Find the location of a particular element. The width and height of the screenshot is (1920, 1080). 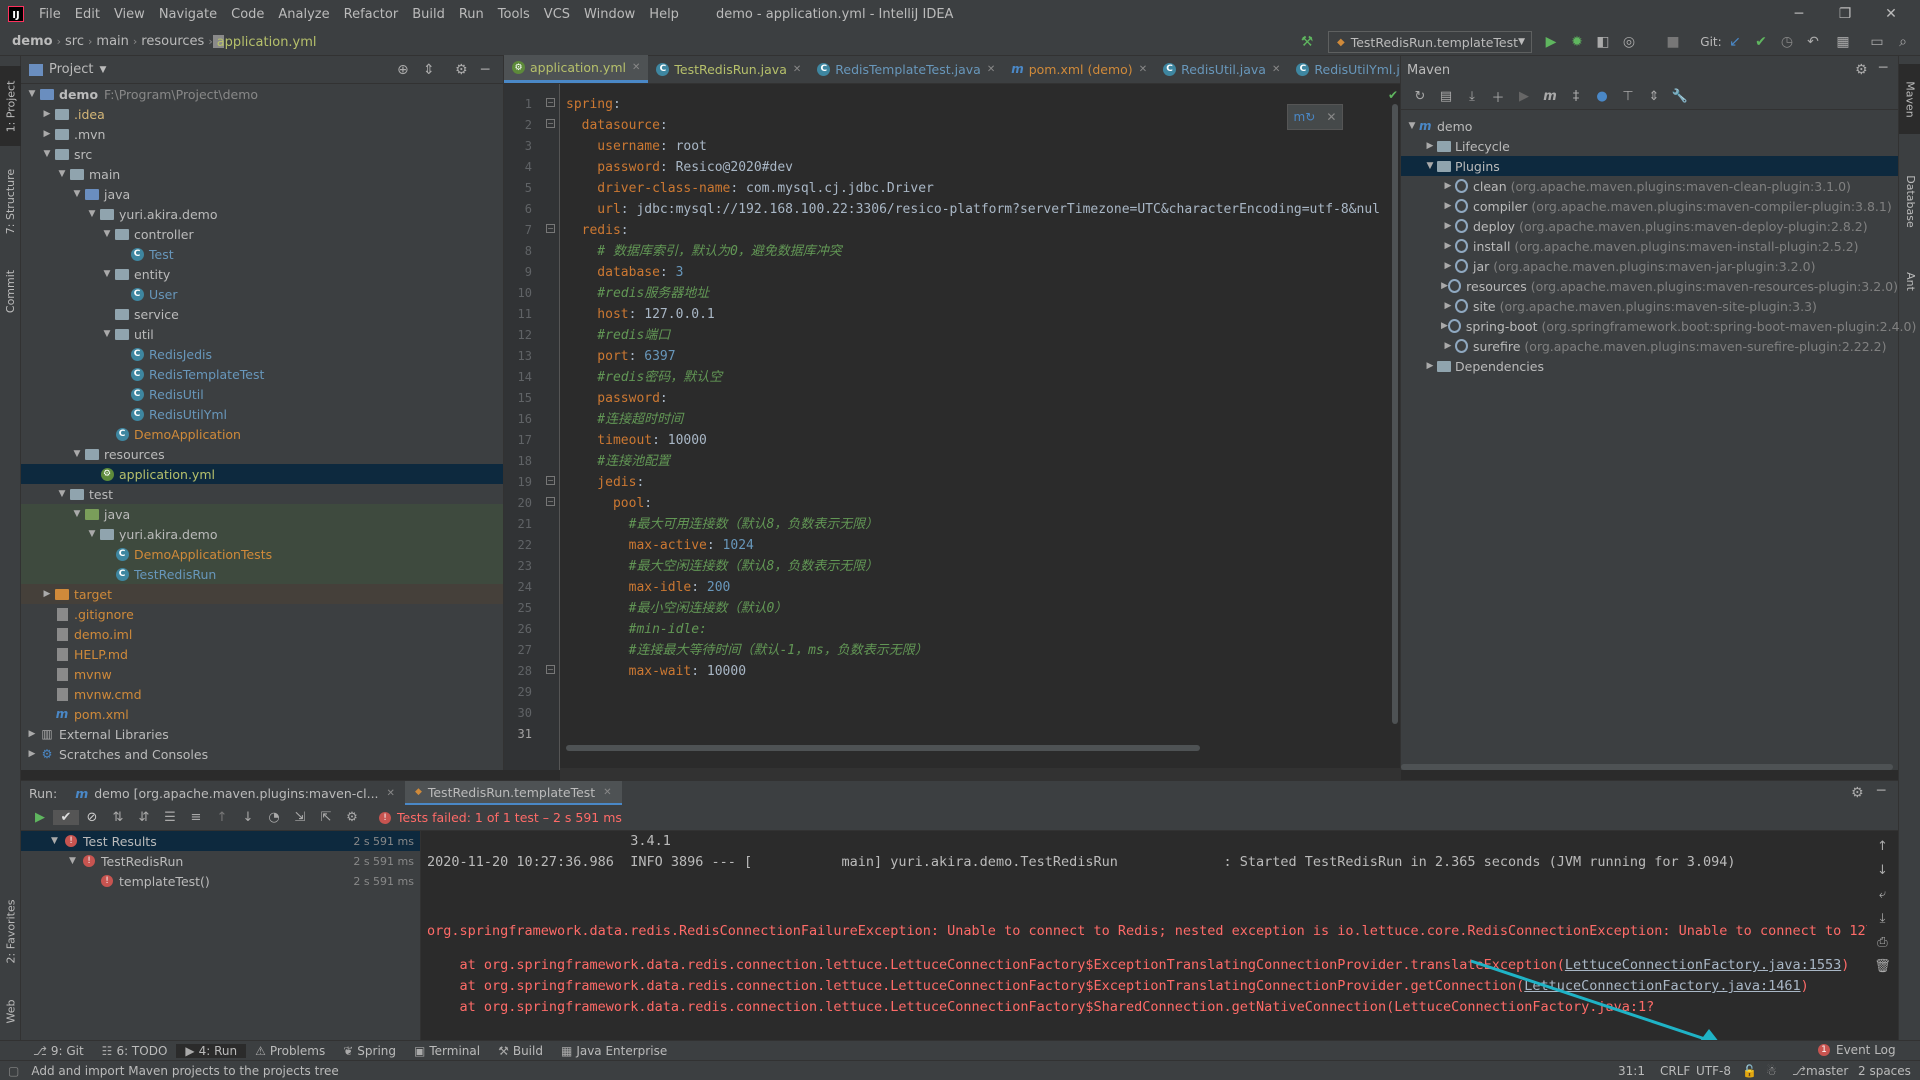

project-tree-item: C Test is located at coordinates (262, 254).